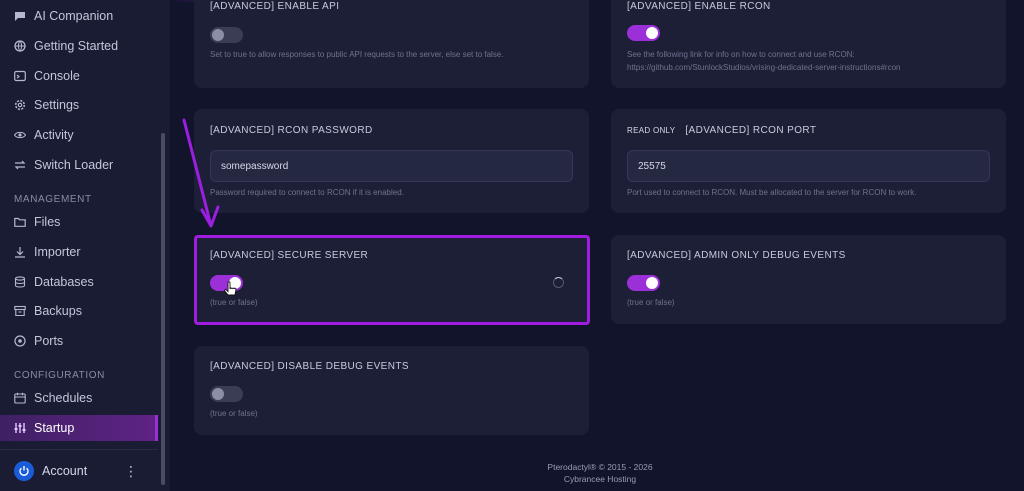 The width and height of the screenshot is (1024, 491). What do you see at coordinates (163, 309) in the screenshot?
I see `sidebar-scrollbar` at bounding box center [163, 309].